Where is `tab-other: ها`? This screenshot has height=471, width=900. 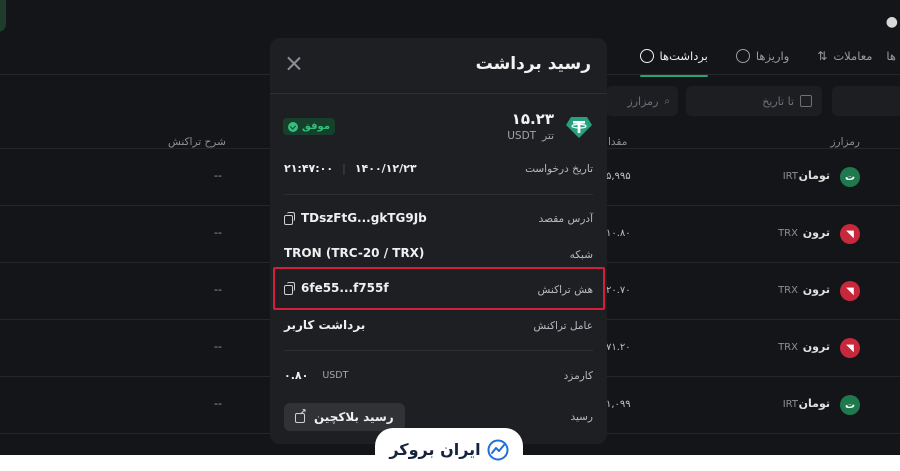
tab-other: ها is located at coordinates (891, 56).